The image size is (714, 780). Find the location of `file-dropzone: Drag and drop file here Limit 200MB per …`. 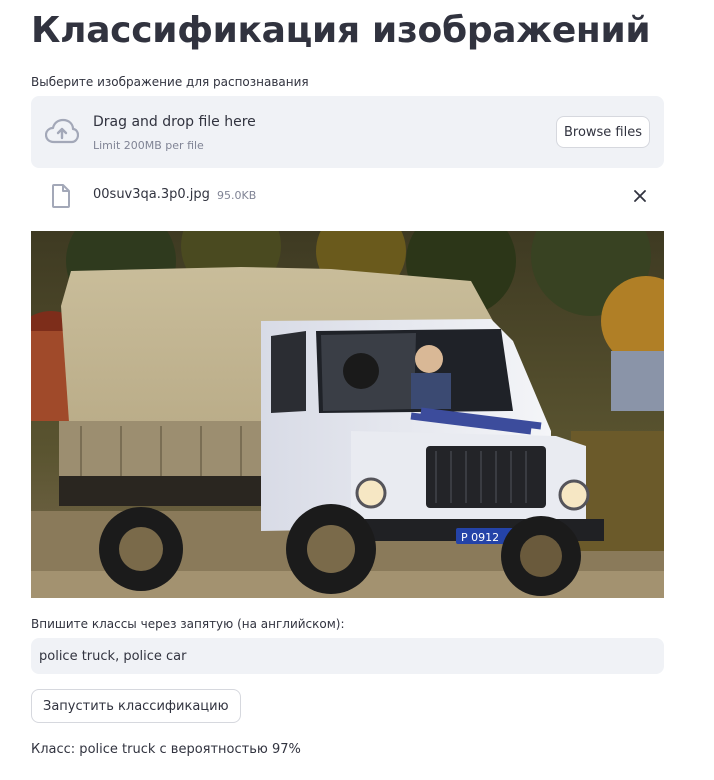

file-dropzone: Drag and drop file here Limit 200MB per … is located at coordinates (347, 132).